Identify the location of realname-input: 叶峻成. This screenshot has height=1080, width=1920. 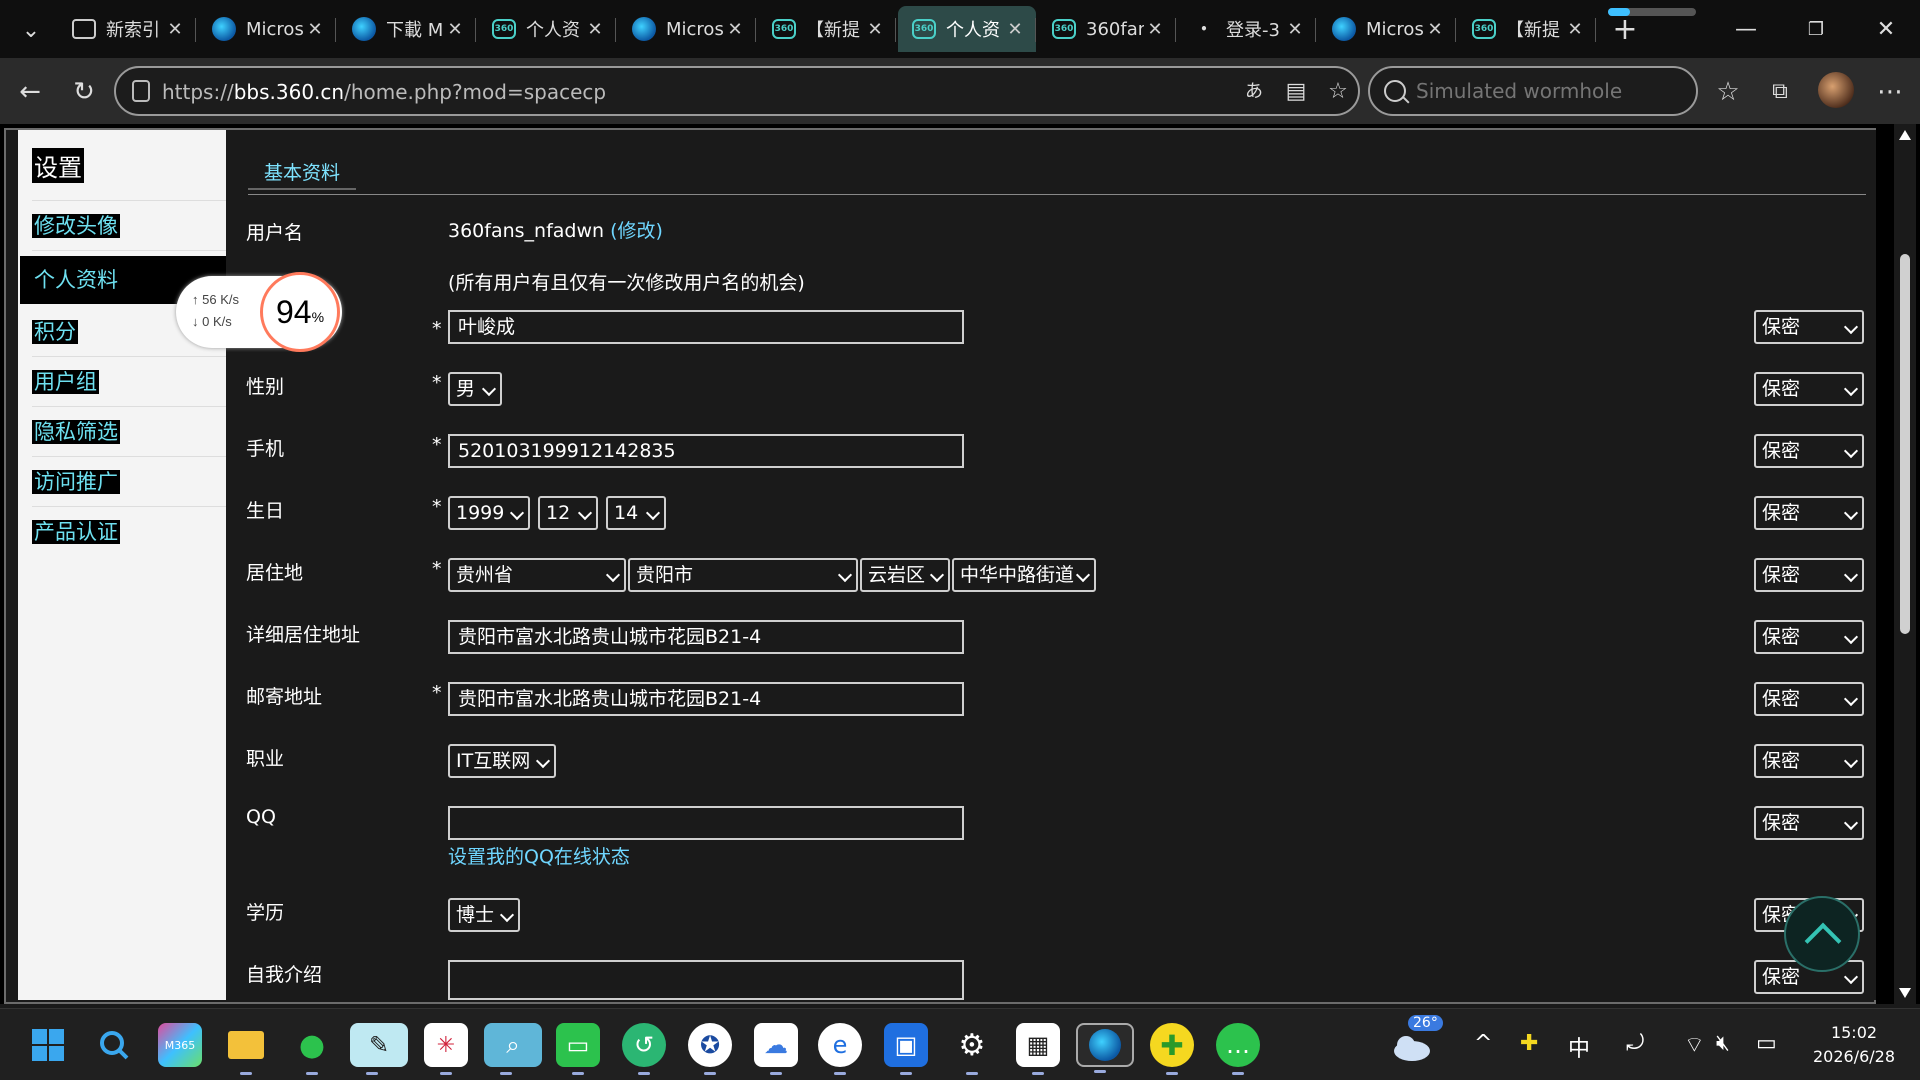
(706, 327).